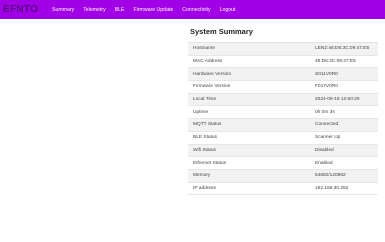  I want to click on row-label: IP address, so click(204, 188).